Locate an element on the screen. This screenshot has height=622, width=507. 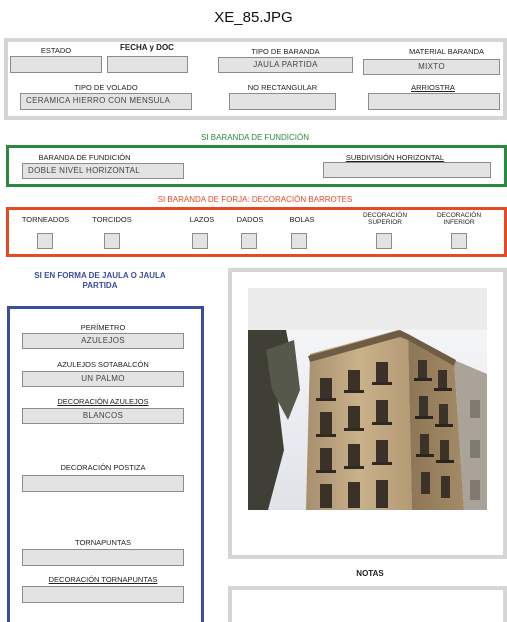
material-baranda-label: MATERIAL BARANDA is located at coordinates (446, 51).